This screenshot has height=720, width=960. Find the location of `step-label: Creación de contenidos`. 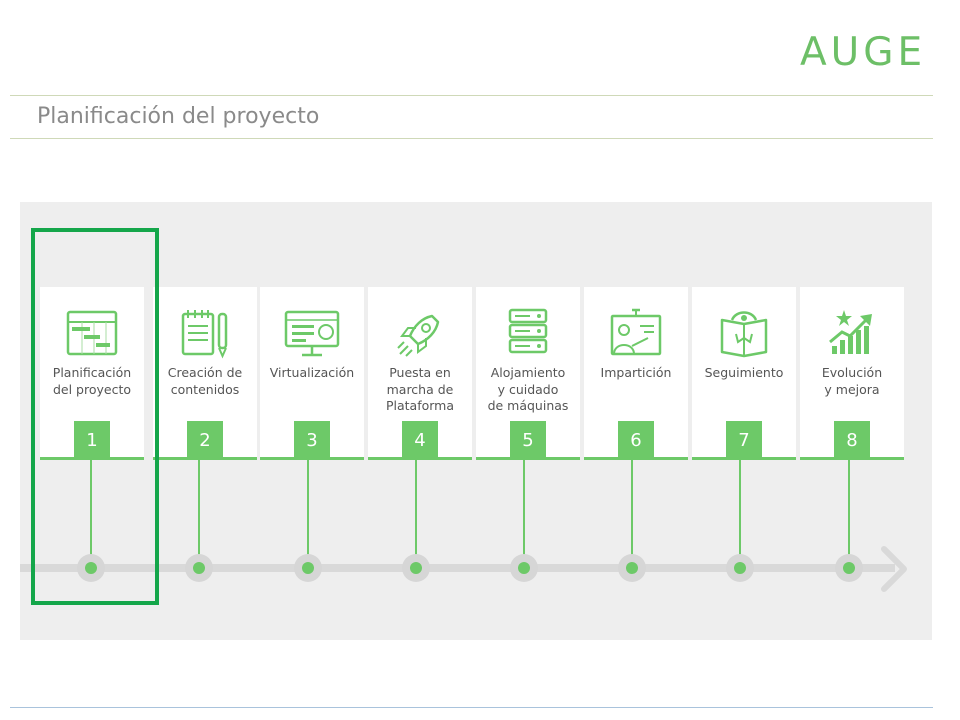

step-label: Creación de contenidos is located at coordinates (205, 381).